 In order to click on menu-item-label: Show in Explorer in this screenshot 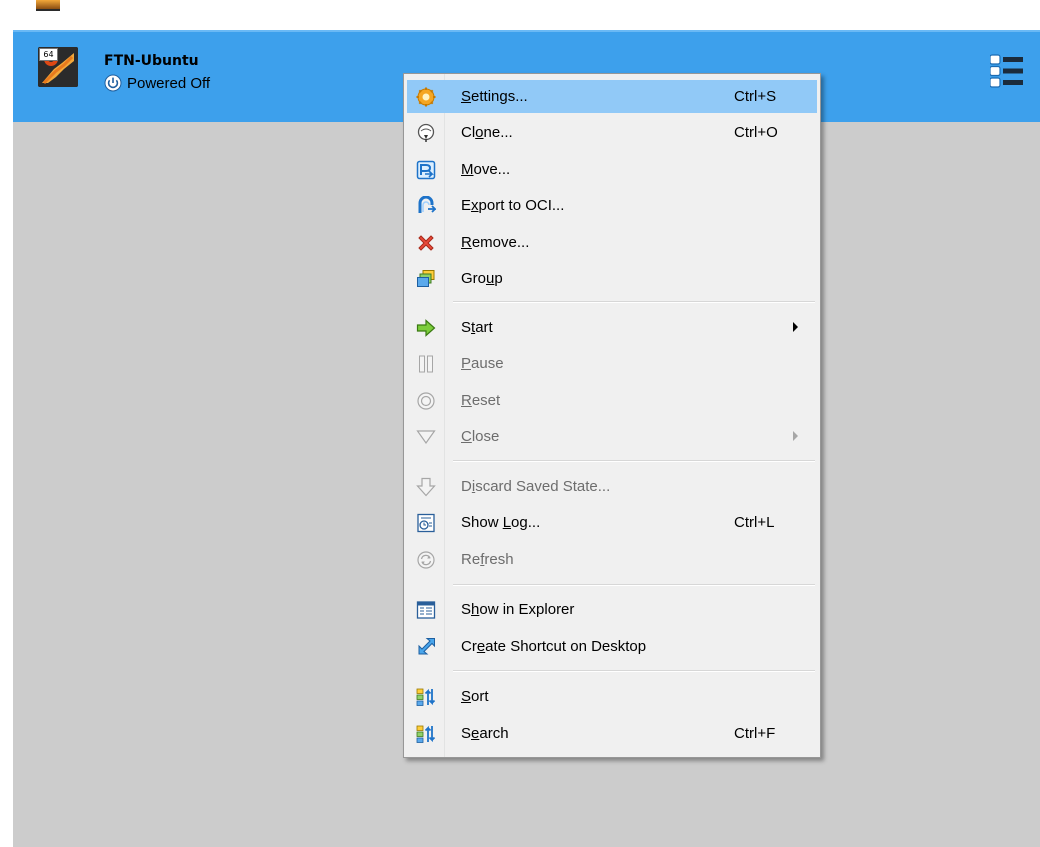, I will do `click(518, 609)`.